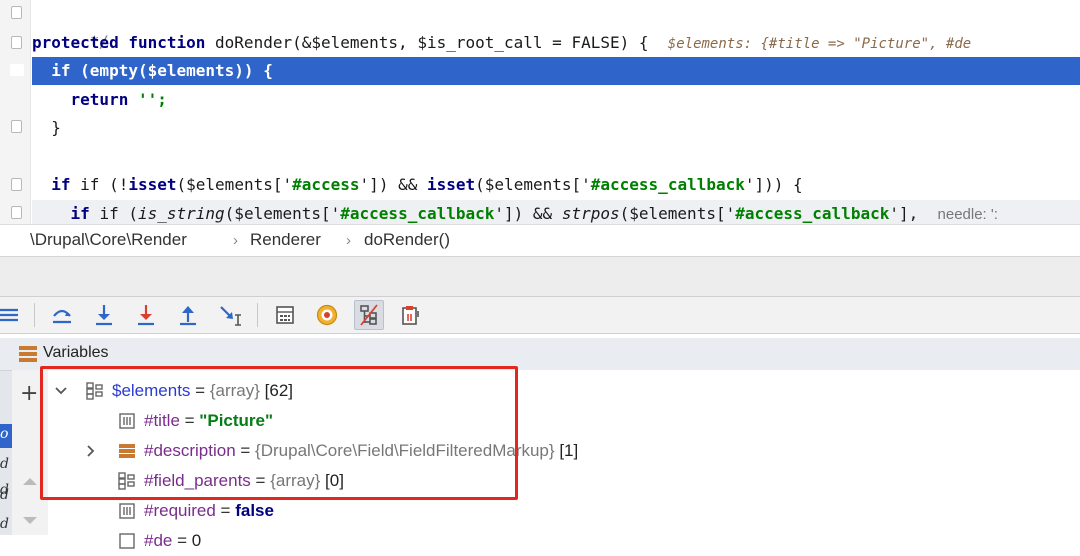 The width and height of the screenshot is (1080, 556). Describe the element at coordinates (146, 315) in the screenshot. I see `force-step-into-icon` at that location.